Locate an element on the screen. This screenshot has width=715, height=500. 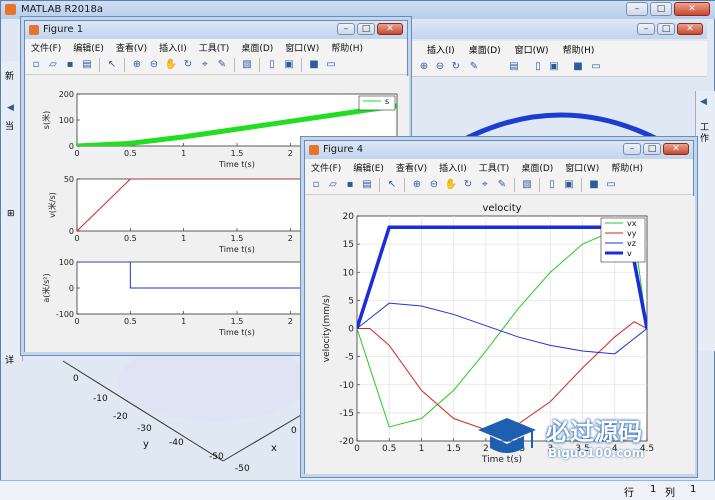
figure4-new-icon: ▫ is located at coordinates (316, 185).